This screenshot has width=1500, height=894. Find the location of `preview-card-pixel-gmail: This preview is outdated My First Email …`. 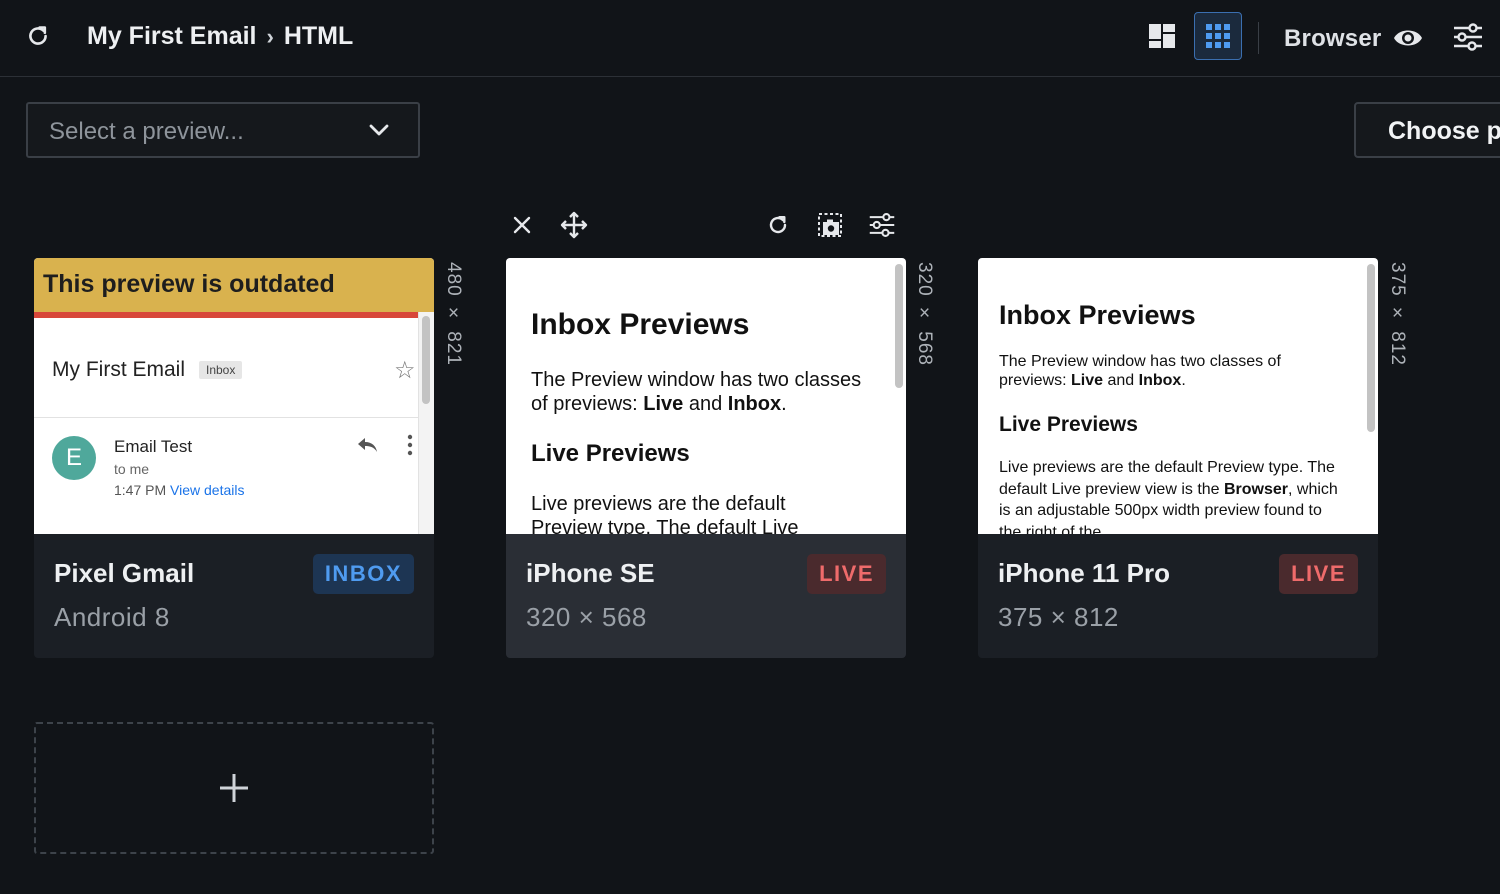

preview-card-pixel-gmail: This preview is outdated My First Email … is located at coordinates (234, 458).